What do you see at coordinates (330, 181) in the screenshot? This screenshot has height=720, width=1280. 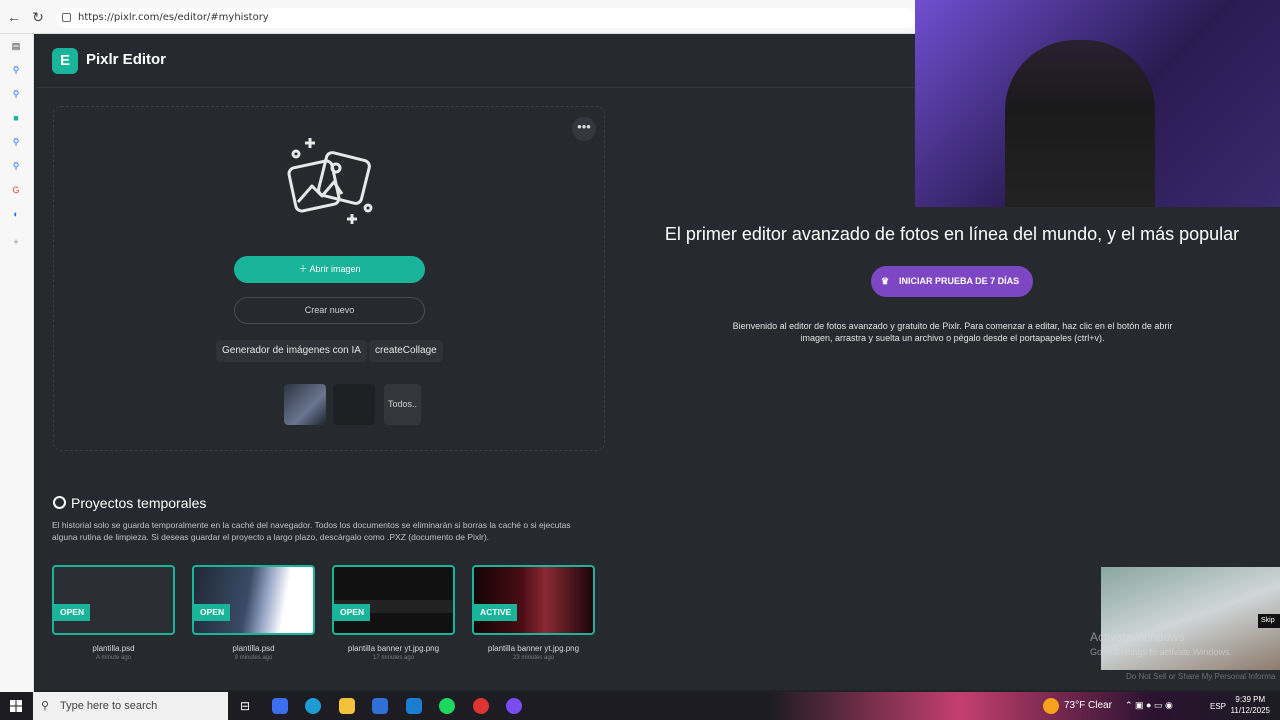 I see `images-hero-icon` at bounding box center [330, 181].